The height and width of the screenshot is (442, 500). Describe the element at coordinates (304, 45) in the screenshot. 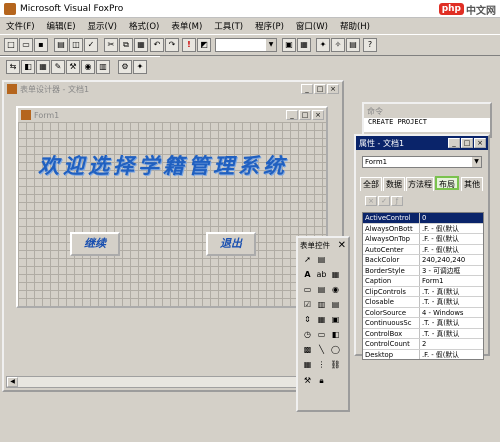

I see `data-session-icon: ▦` at that location.